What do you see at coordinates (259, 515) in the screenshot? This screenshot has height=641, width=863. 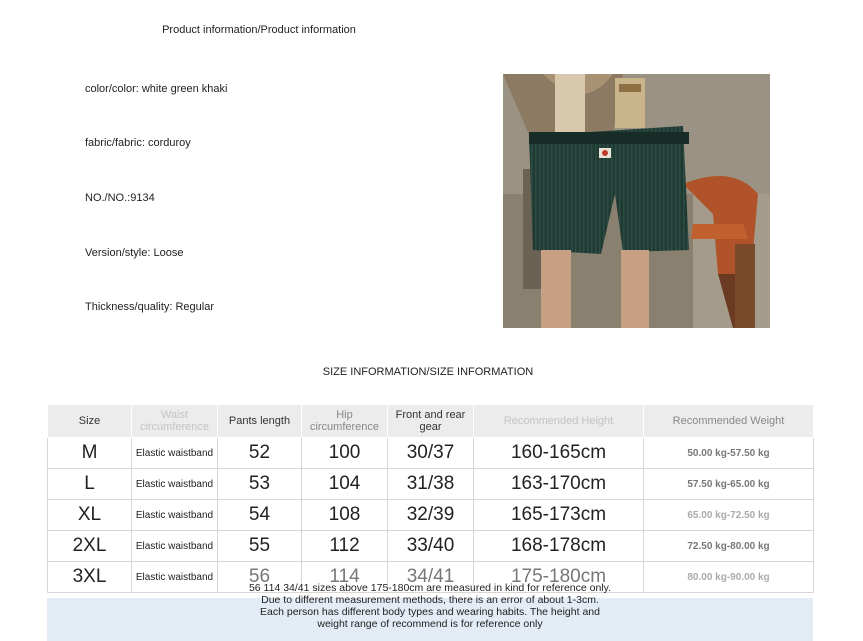 I see `cell-length: 54` at bounding box center [259, 515].